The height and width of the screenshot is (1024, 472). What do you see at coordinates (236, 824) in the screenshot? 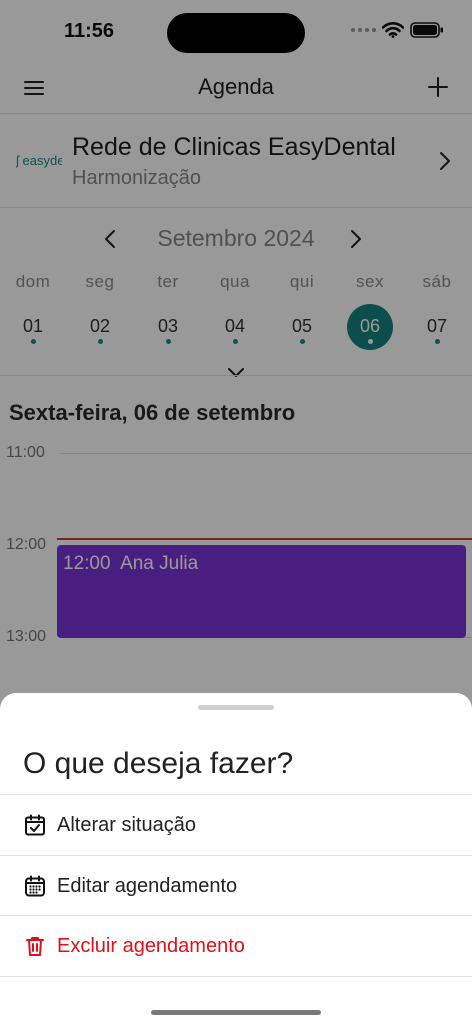
I see `change-status-button: Alterar situação` at bounding box center [236, 824].